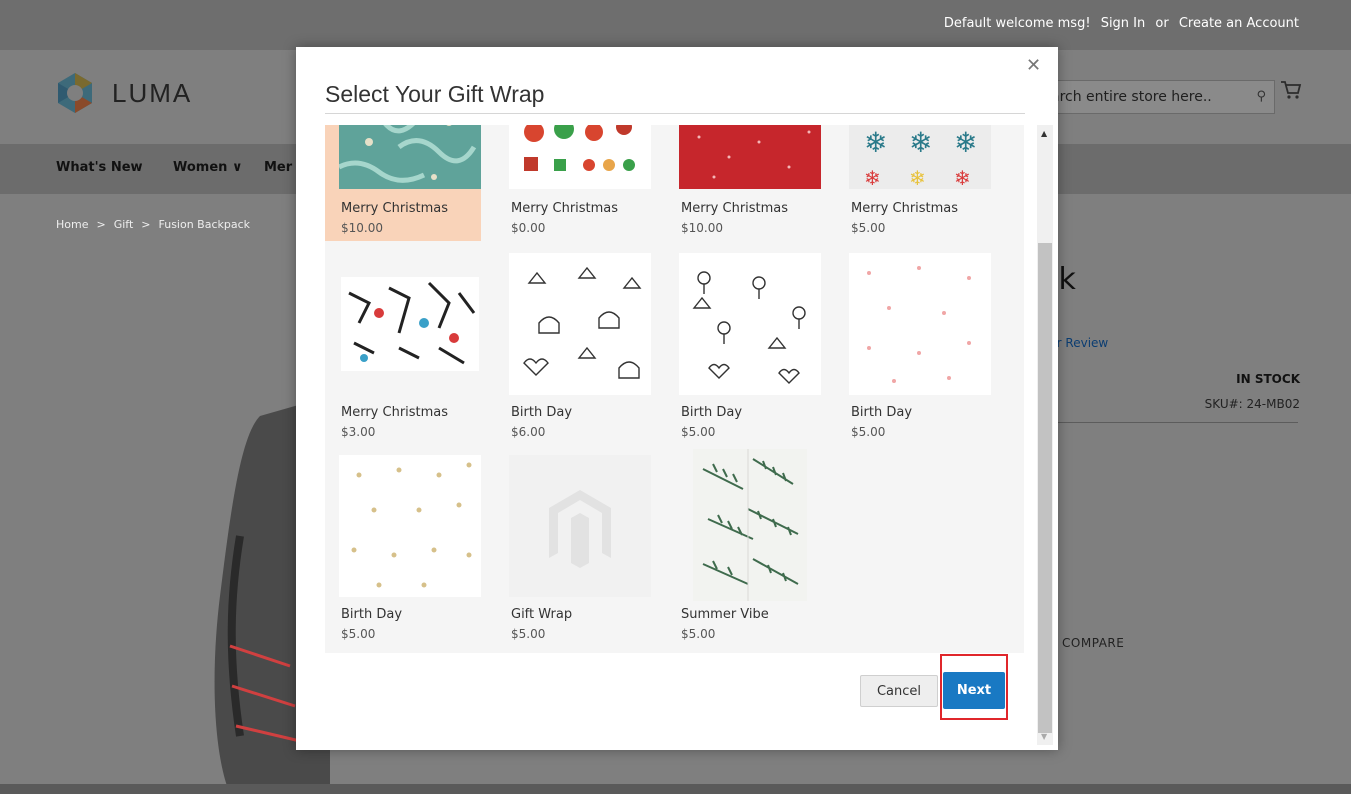 The height and width of the screenshot is (794, 1351). What do you see at coordinates (725, 614) in the screenshot?
I see `gift-wrap-name: Summer Vibe` at bounding box center [725, 614].